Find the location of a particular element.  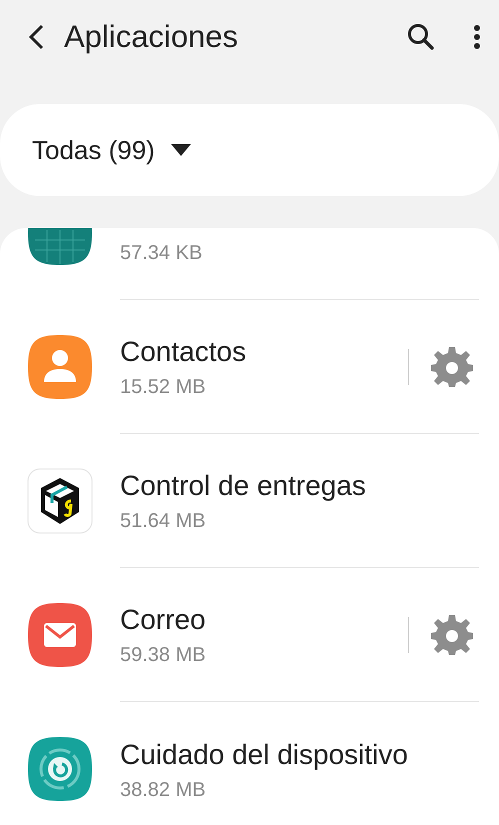

device-care-app-icon is located at coordinates (60, 769).